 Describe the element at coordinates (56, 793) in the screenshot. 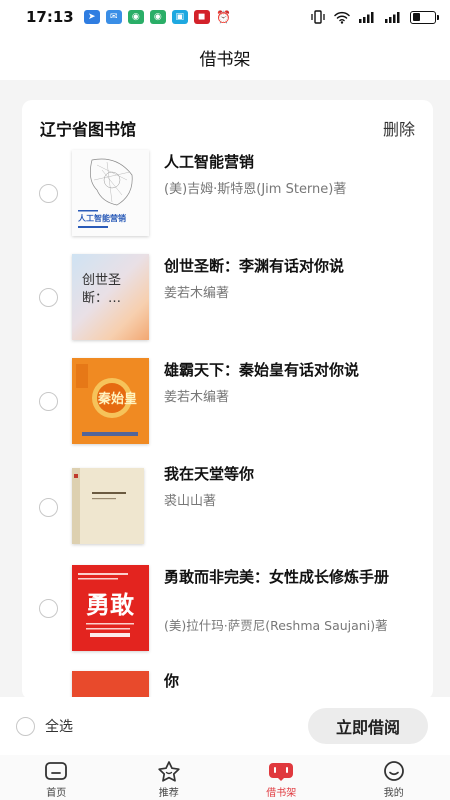

I see `tab-label: 首页` at that location.